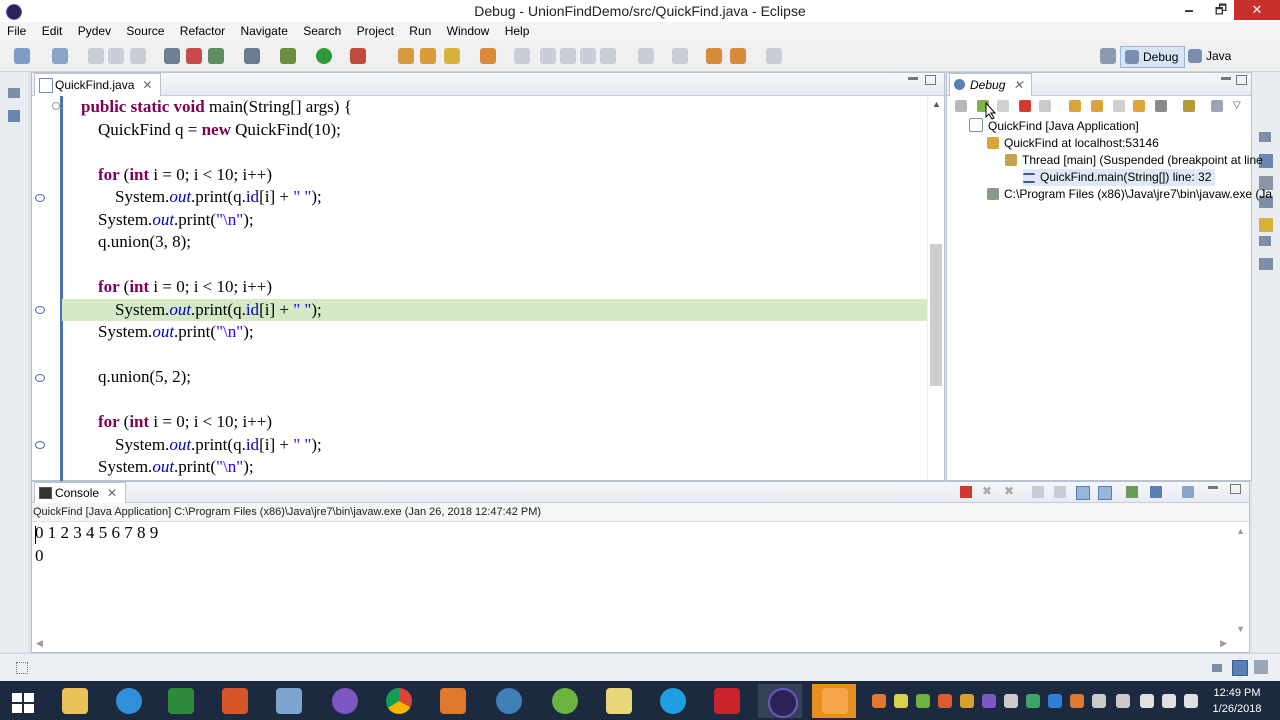  Describe the element at coordinates (1266, 225) in the screenshot. I see `expressions-icon` at that location.